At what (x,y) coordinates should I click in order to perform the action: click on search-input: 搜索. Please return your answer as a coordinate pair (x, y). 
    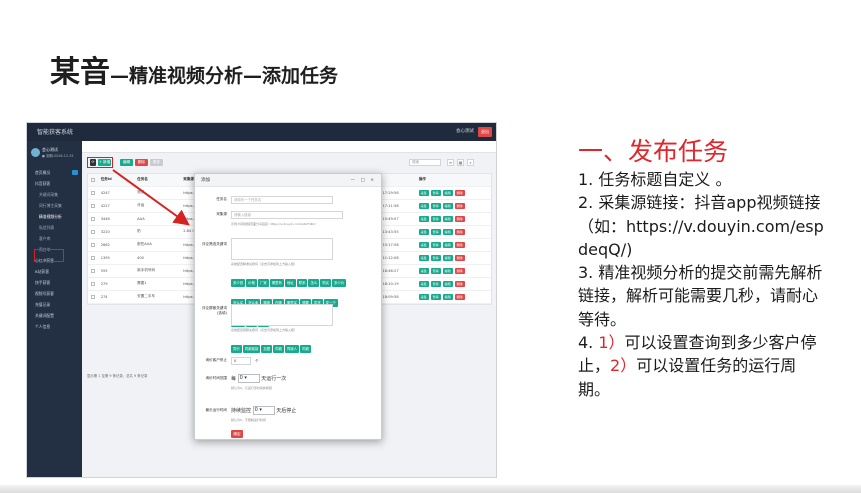
    Looking at the image, I should click on (425, 162).